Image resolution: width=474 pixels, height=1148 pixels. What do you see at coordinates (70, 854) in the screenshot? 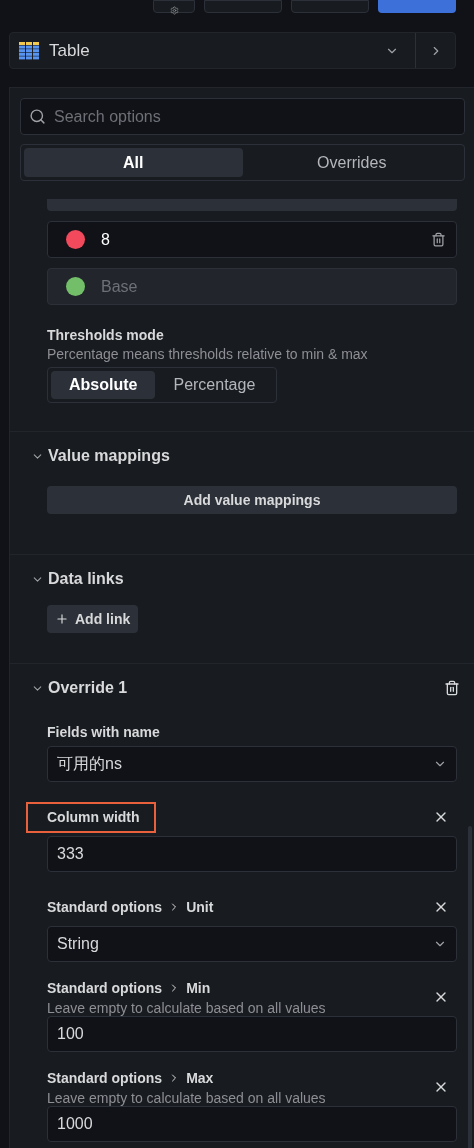
I see `field-value: 333` at bounding box center [70, 854].